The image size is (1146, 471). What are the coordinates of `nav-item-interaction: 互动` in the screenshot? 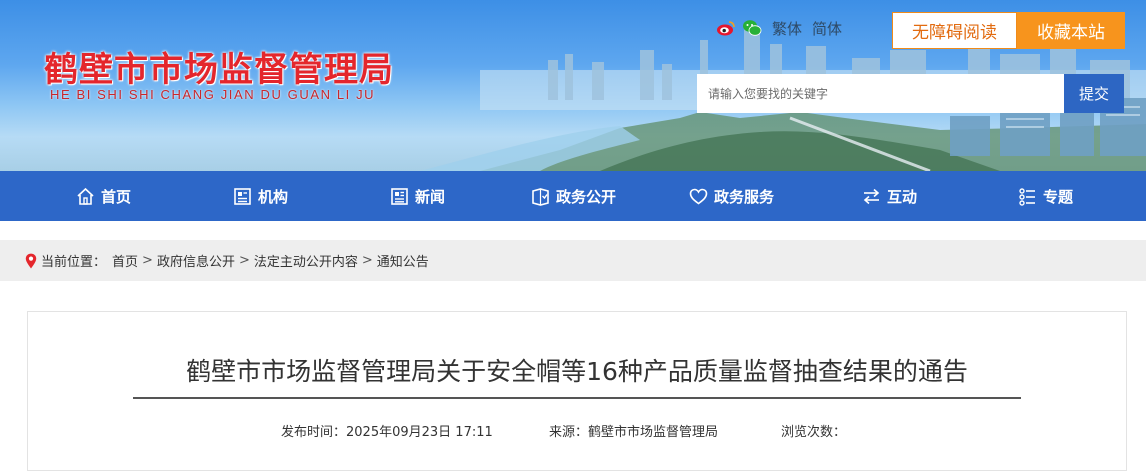 It's located at (889, 196).